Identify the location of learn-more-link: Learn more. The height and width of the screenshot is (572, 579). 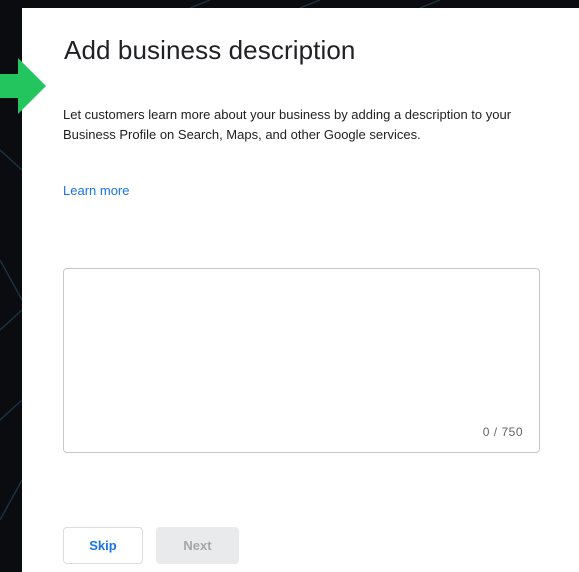
(96, 190).